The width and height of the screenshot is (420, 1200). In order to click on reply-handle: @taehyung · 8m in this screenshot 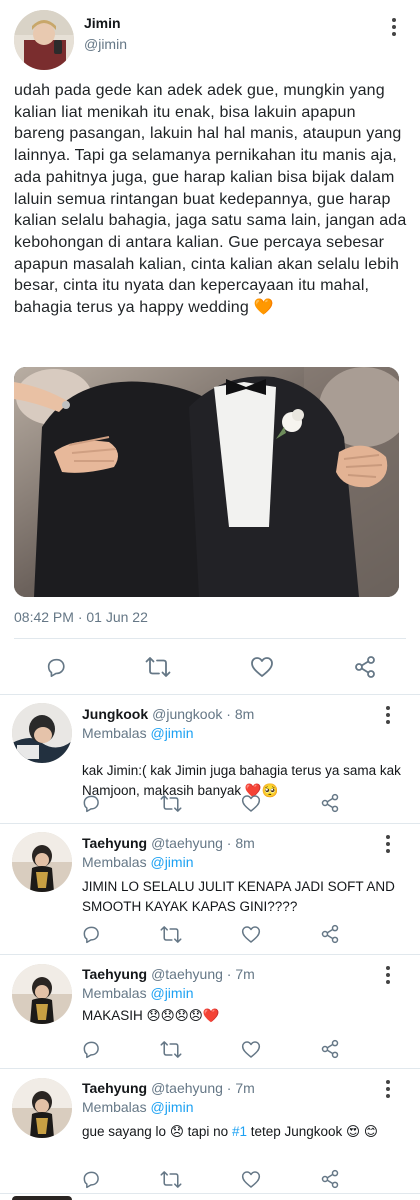, I will do `click(203, 843)`.